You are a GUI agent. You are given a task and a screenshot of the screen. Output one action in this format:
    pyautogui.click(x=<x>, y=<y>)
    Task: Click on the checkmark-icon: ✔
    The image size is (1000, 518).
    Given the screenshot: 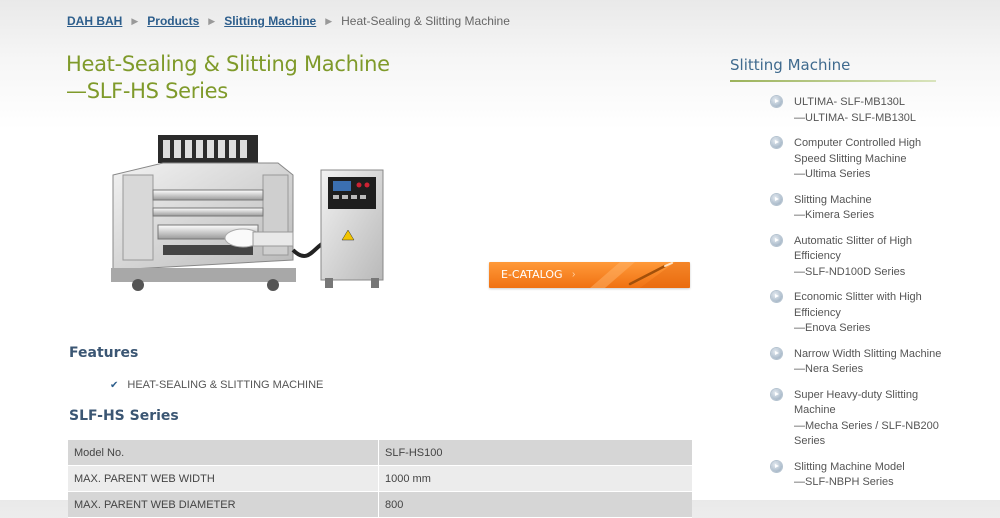 What is the action you would take?
    pyautogui.click(x=114, y=385)
    